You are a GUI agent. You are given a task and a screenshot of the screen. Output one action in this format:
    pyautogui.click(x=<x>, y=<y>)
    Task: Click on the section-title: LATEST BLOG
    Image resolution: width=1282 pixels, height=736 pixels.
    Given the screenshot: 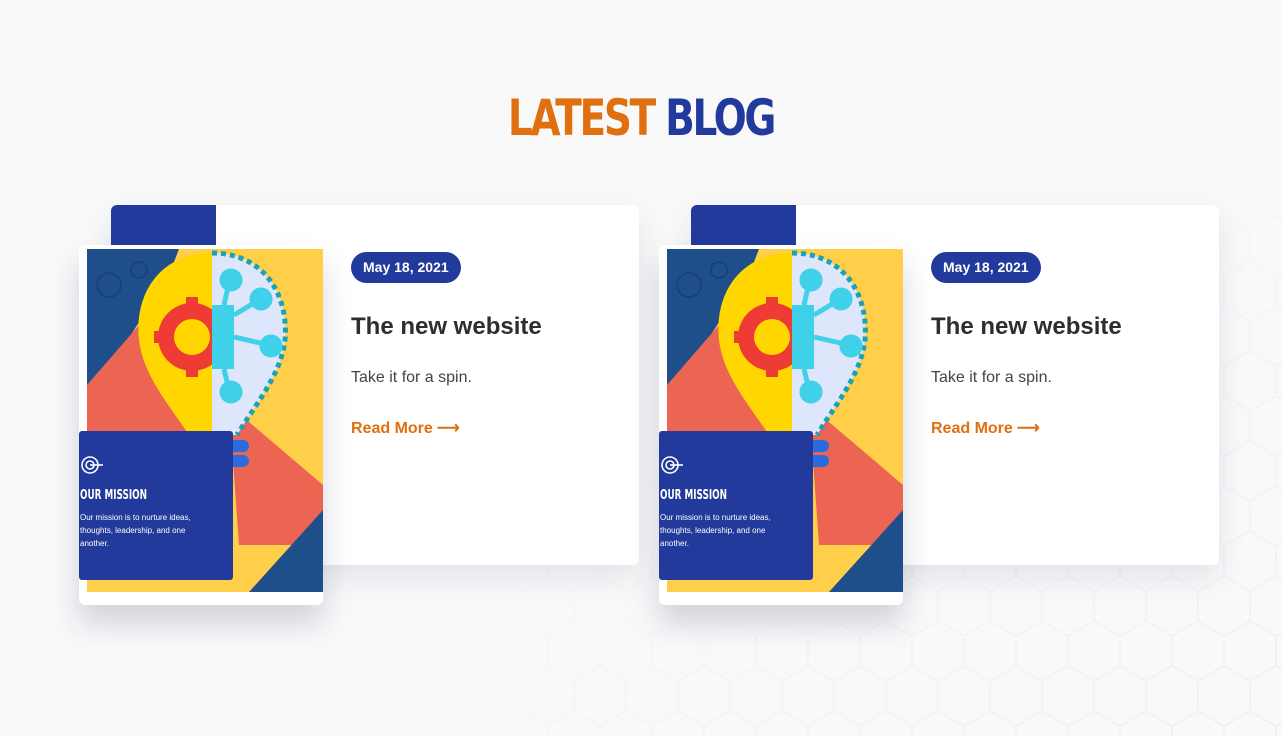 What is the action you would take?
    pyautogui.click(x=641, y=118)
    